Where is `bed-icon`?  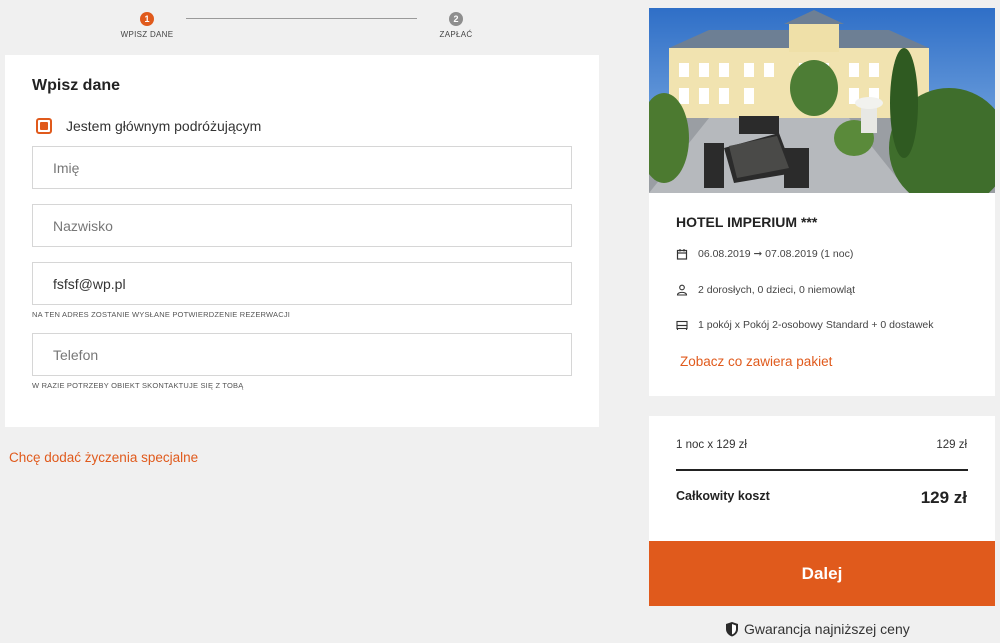 bed-icon is located at coordinates (682, 325).